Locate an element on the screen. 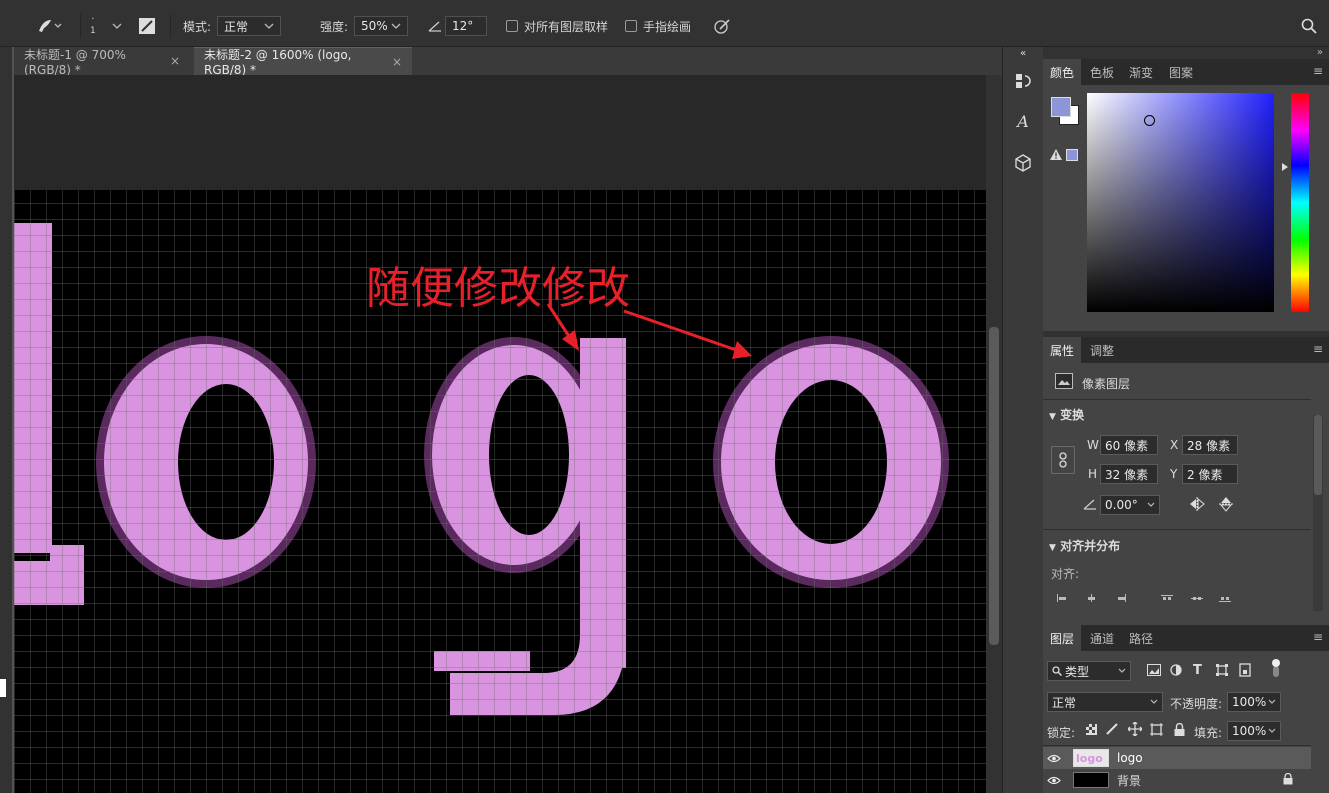 Image resolution: width=1329 pixels, height=793 pixels. brush-settings-icon is located at coordinates (147, 26).